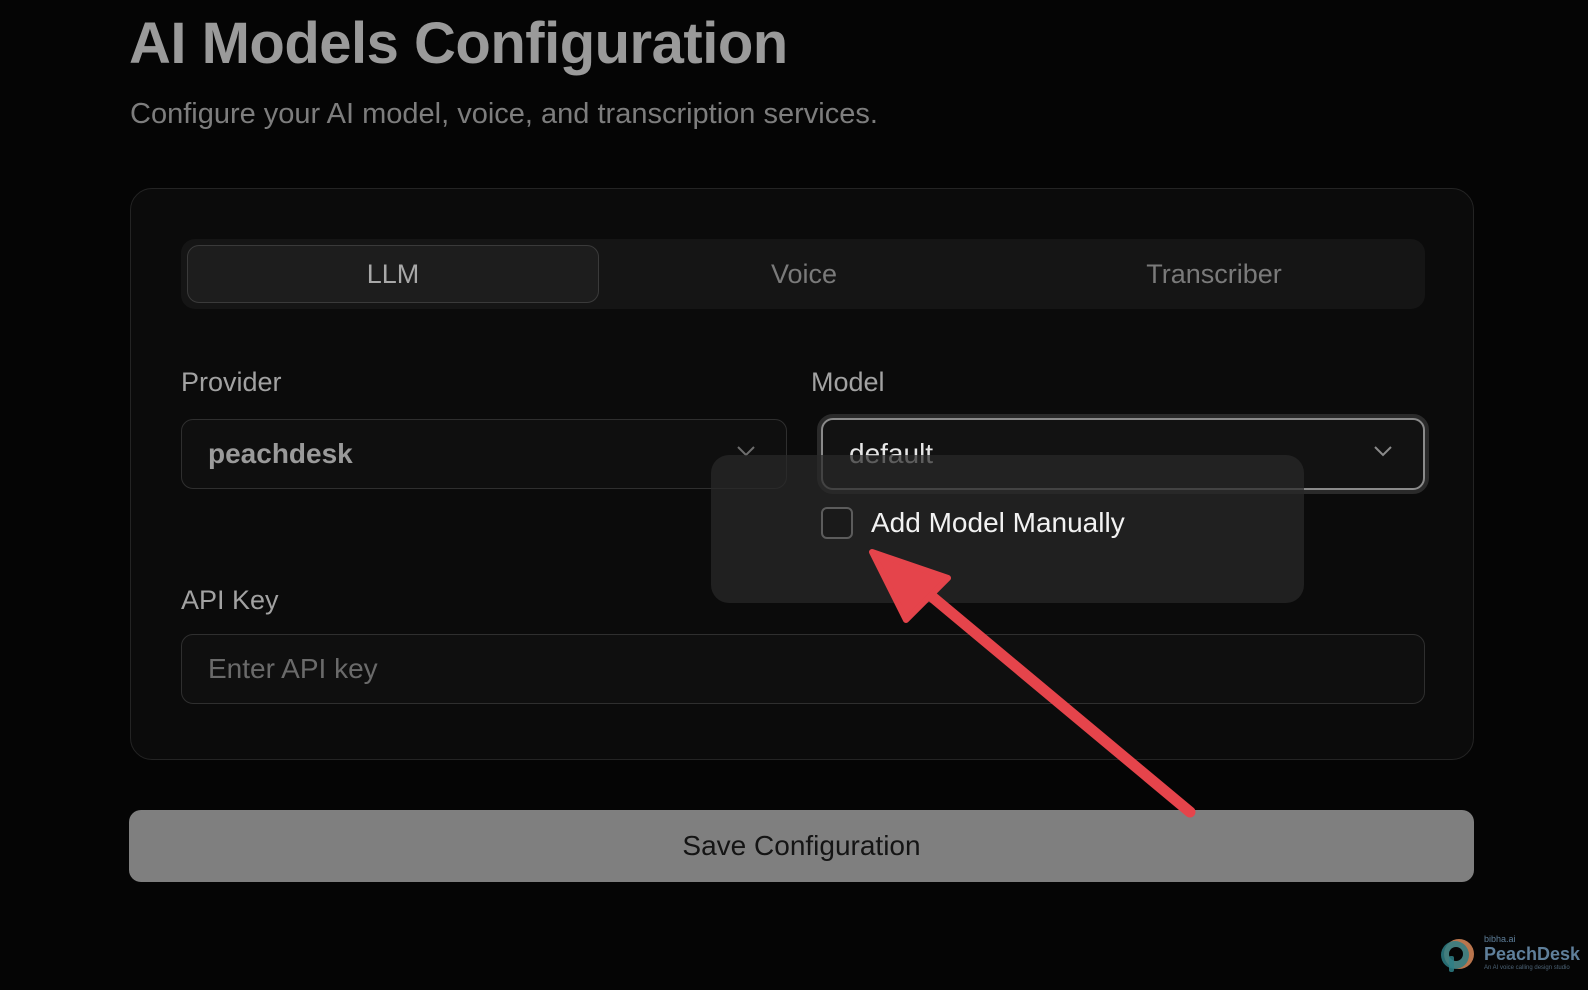 This screenshot has width=1588, height=990. I want to click on api-key-input, so click(803, 669).